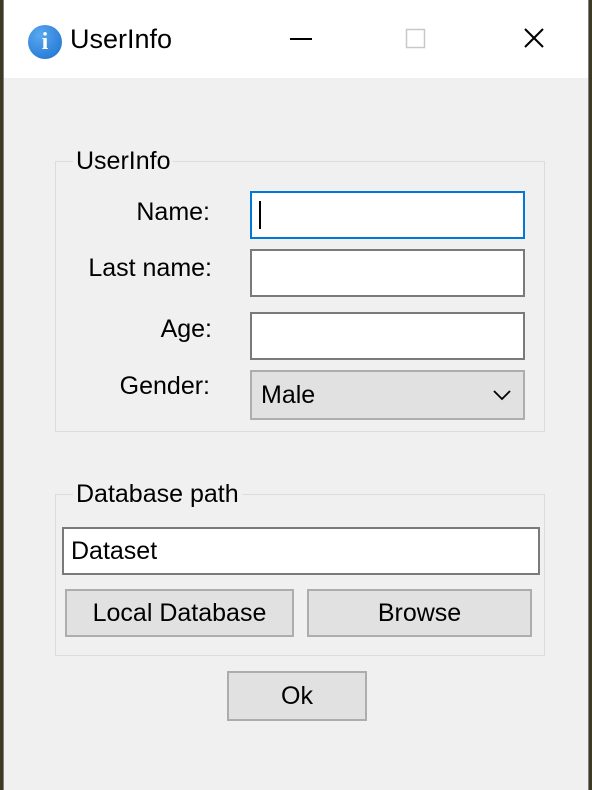  Describe the element at coordinates (173, 212) in the screenshot. I see `name-label: Name:` at that location.